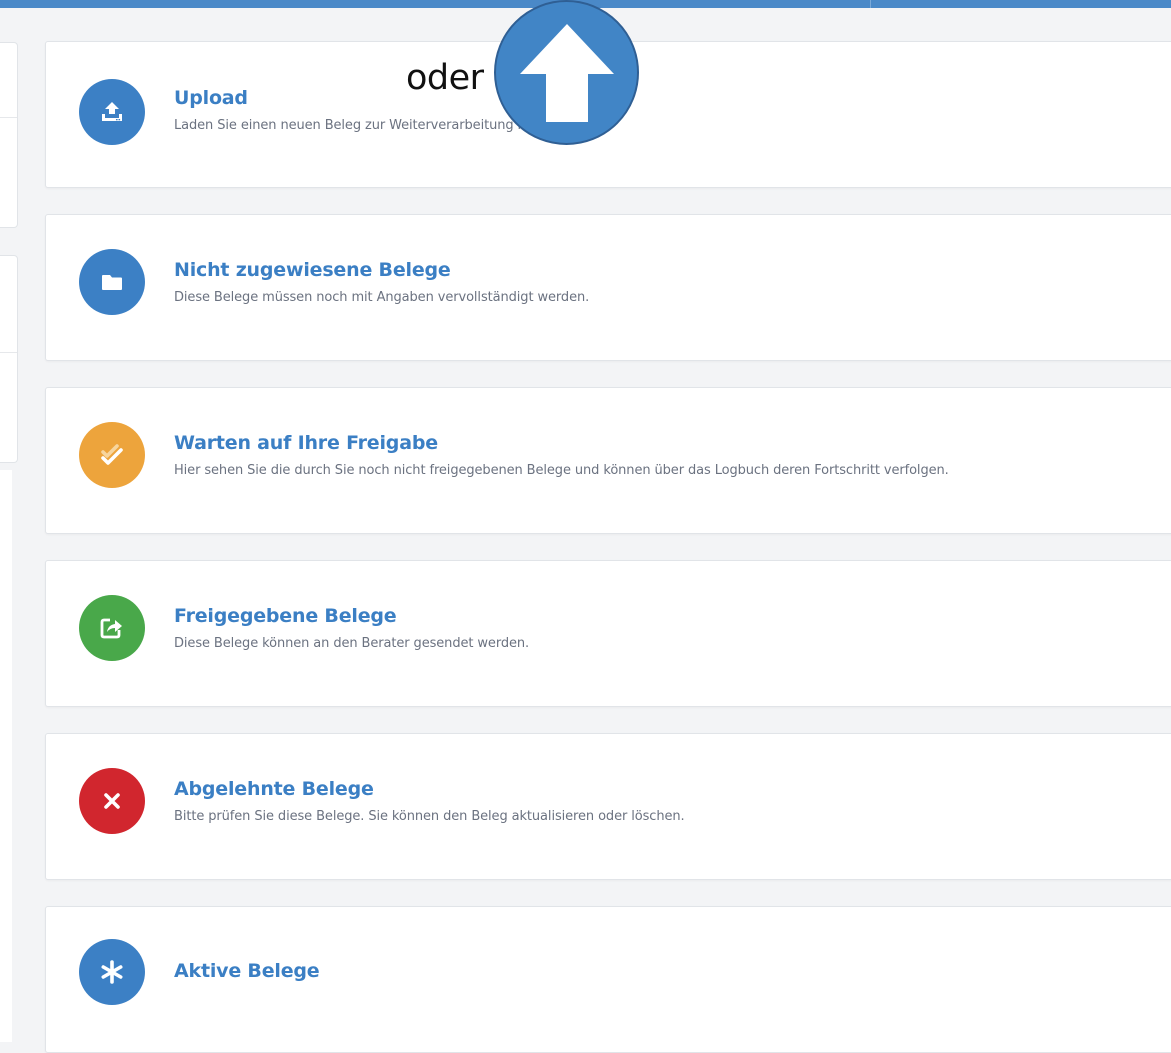 This screenshot has height=1053, width=1171. Describe the element at coordinates (247, 971) in the screenshot. I see `card-title: Aktive Belege` at that location.